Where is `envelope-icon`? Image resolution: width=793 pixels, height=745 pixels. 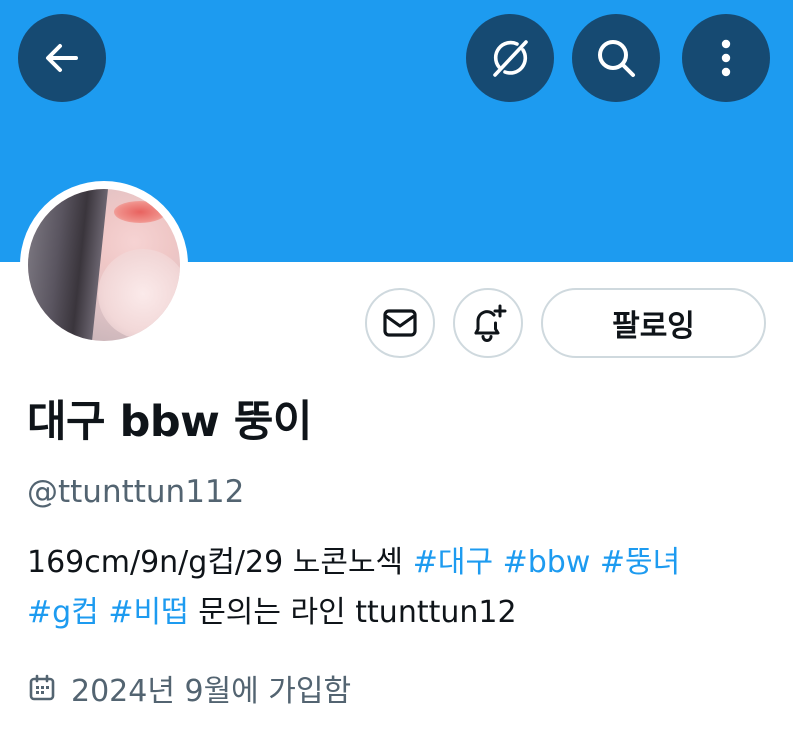
envelope-icon is located at coordinates (400, 323).